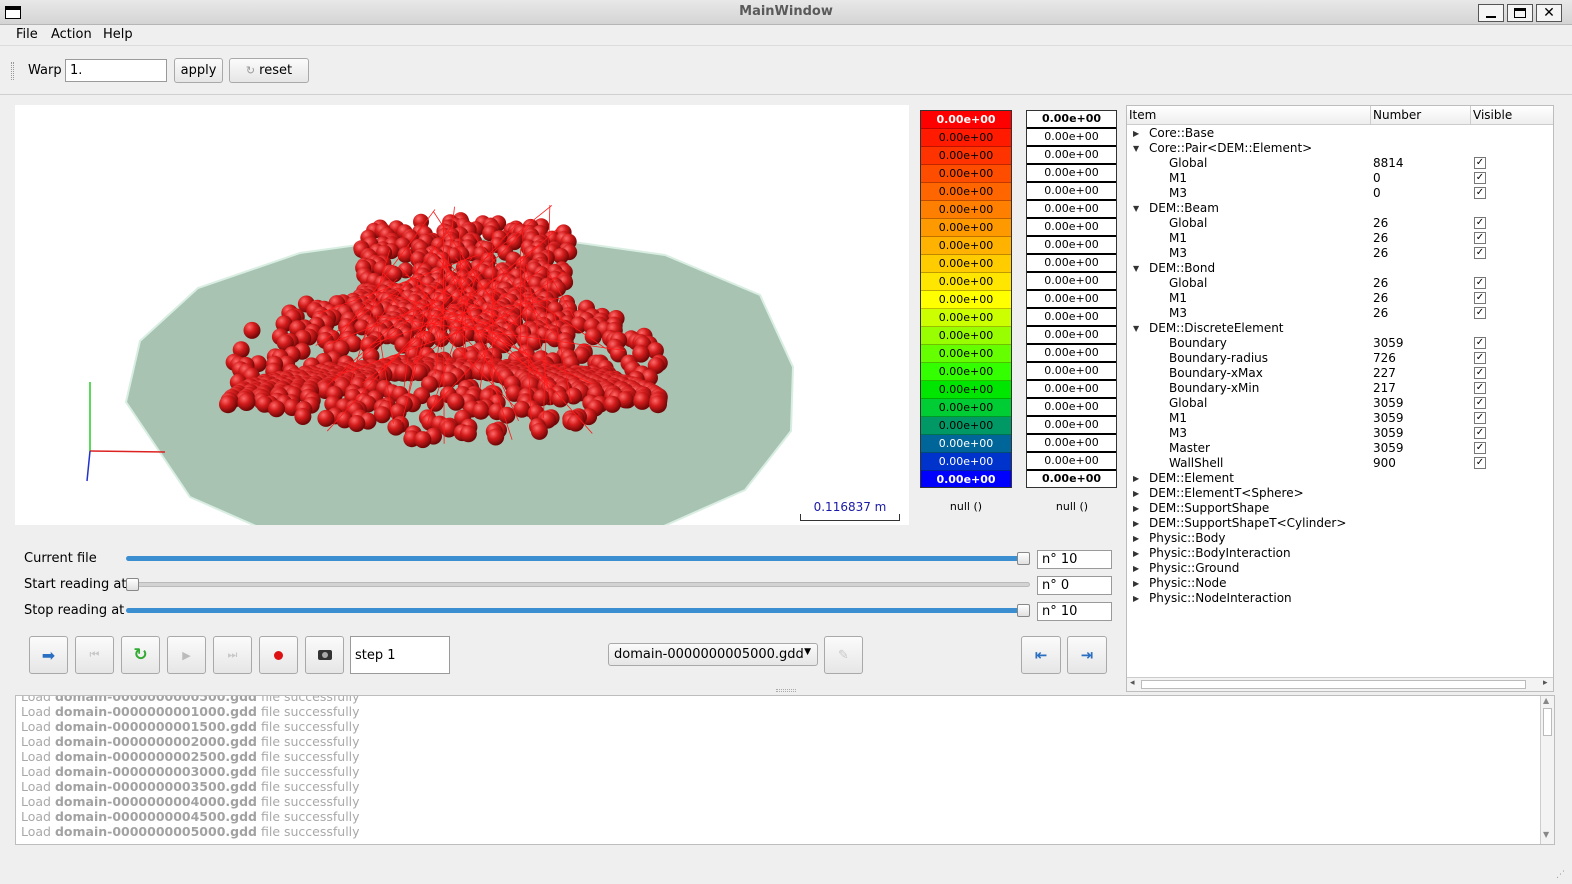 The width and height of the screenshot is (1572, 884). What do you see at coordinates (1491, 13) in the screenshot?
I see `minimize-button` at bounding box center [1491, 13].